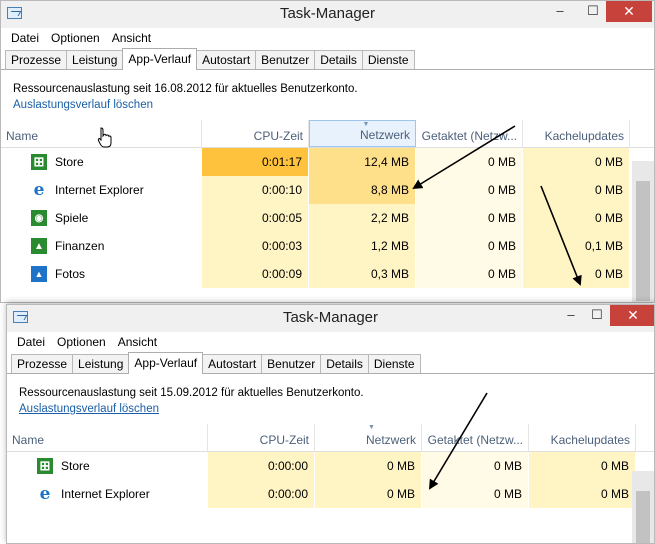 The image size is (655, 544). I want to click on cell-network: 0 MB, so click(368, 494).